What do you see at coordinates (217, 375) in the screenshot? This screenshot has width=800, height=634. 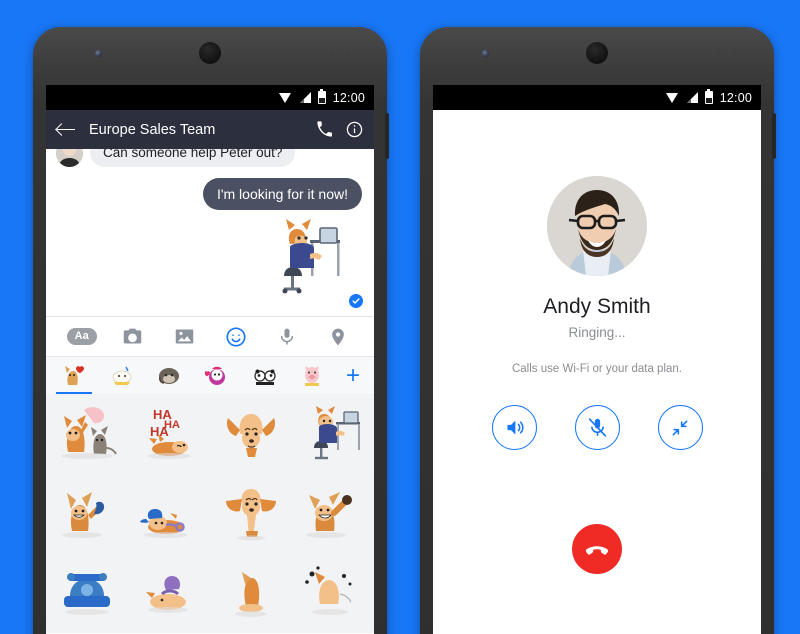 I see `sticker-tab-pink-girl` at bounding box center [217, 375].